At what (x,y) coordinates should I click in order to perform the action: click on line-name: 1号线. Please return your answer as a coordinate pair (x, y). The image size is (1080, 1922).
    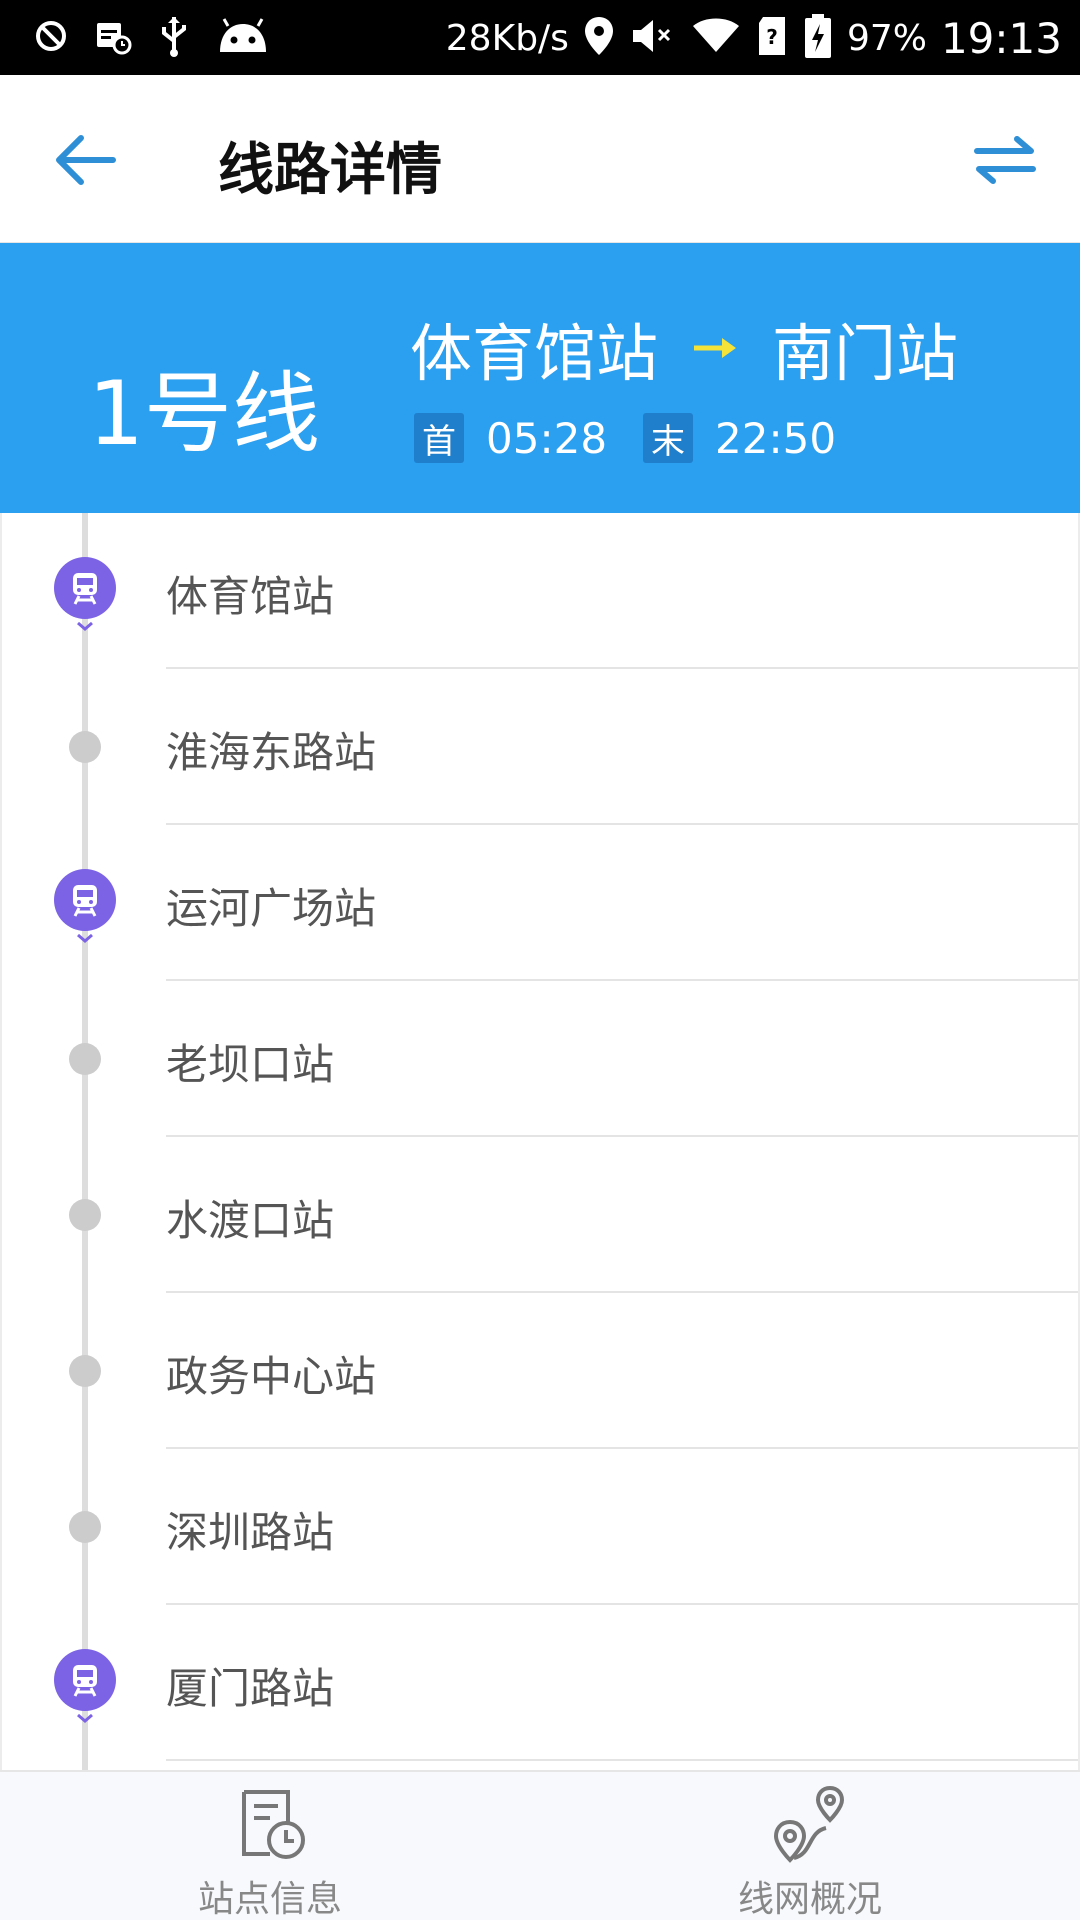
    Looking at the image, I should click on (204, 413).